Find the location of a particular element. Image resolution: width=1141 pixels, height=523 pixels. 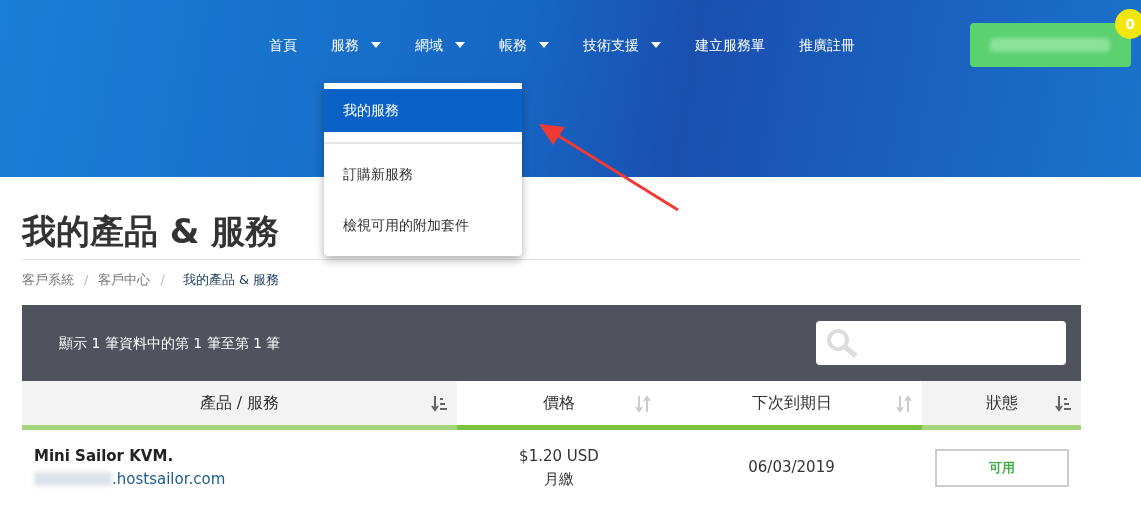

breadcrumb-link: 客戶系統 is located at coordinates (48, 280).